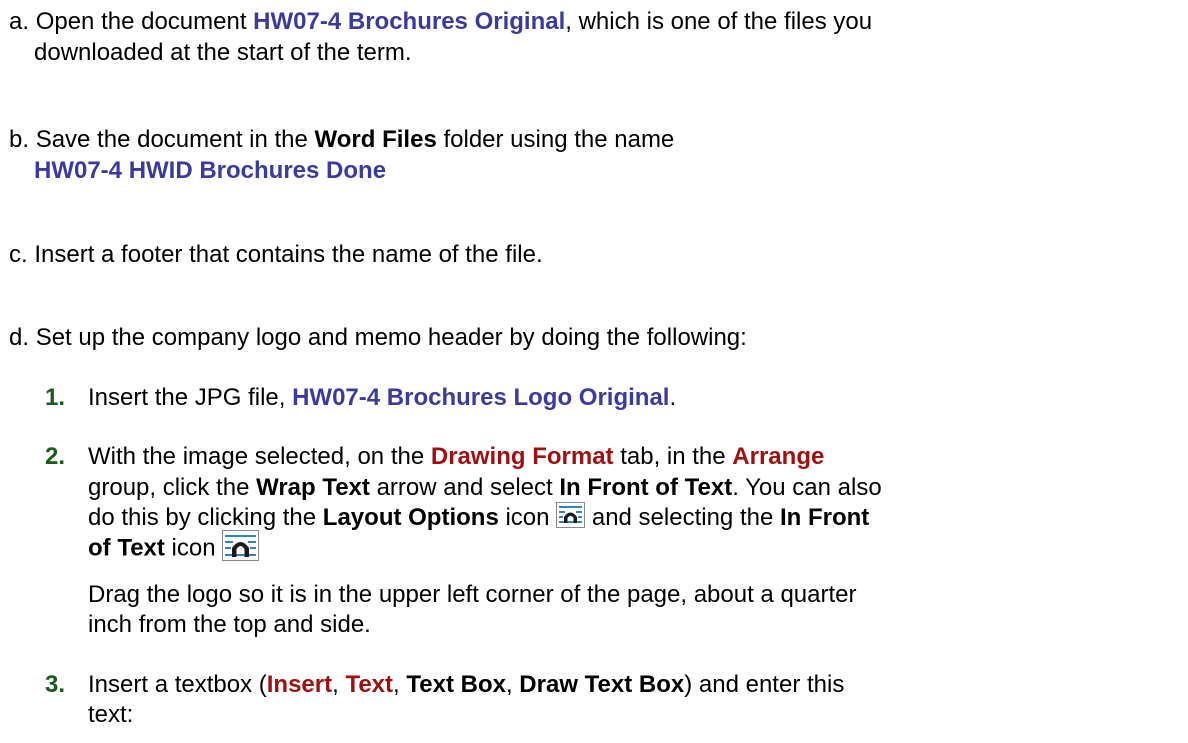 Image resolution: width=1188 pixels, height=743 pixels. What do you see at coordinates (229, 624) in the screenshot?
I see `substep-2-drag-line-2: inch from the top and side.` at bounding box center [229, 624].